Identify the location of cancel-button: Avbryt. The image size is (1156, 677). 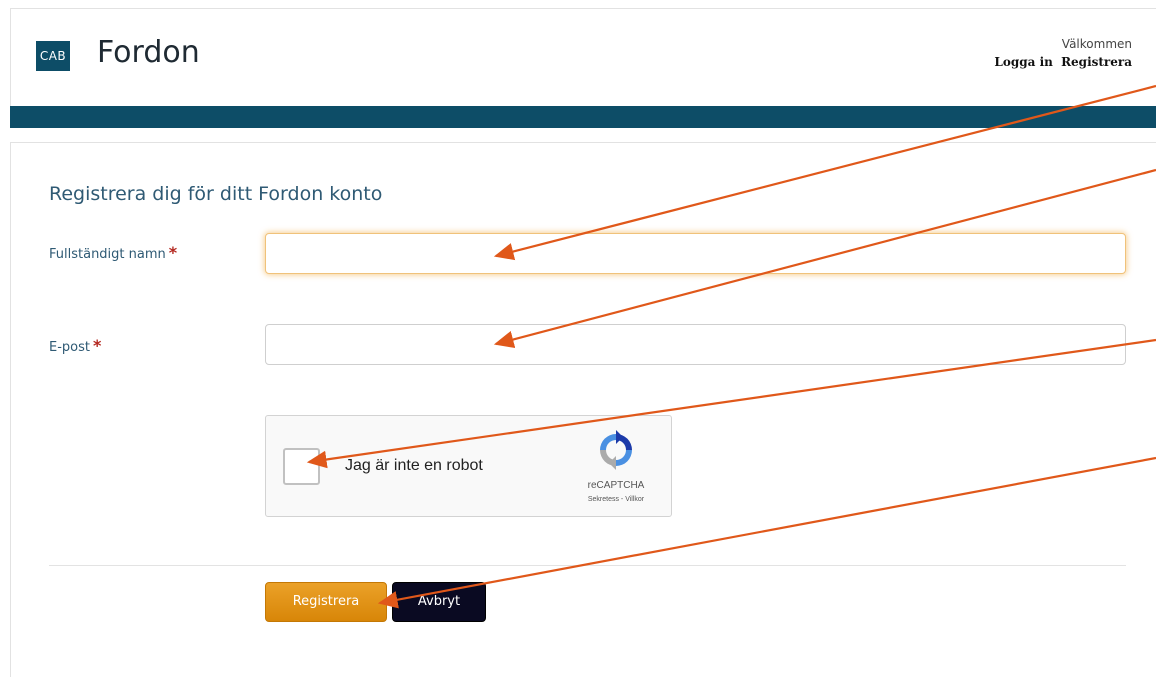
(439, 602).